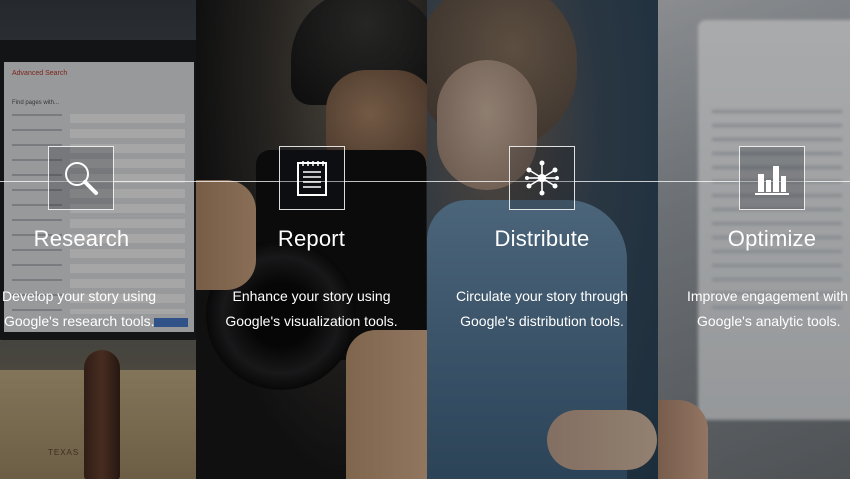  I want to click on magnifier-icon, so click(81, 178).